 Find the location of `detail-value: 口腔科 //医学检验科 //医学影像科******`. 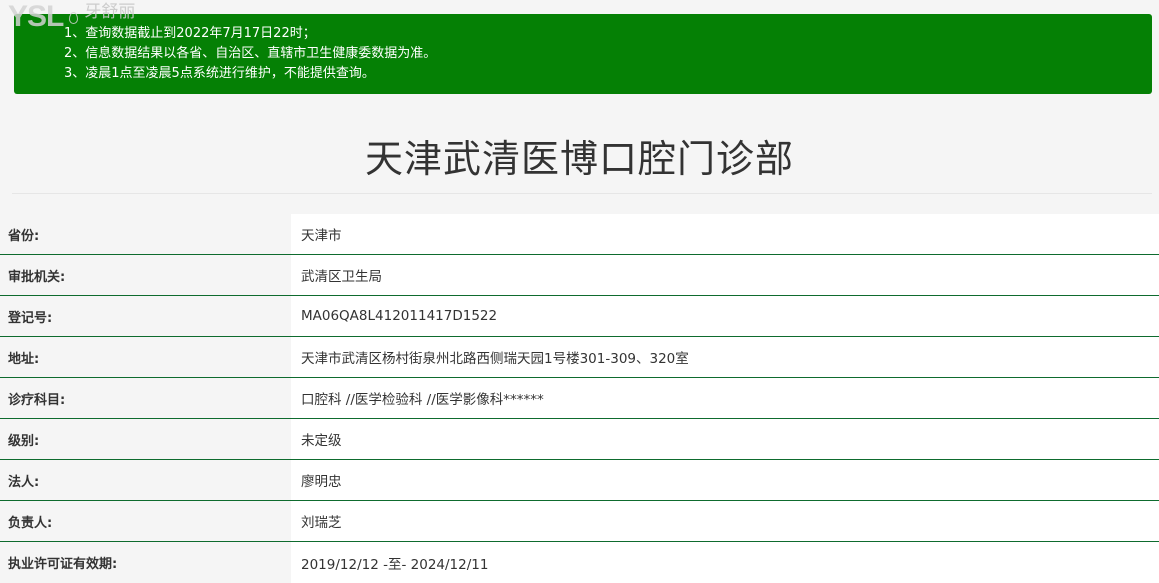

detail-value: 口腔科 //医学检验科 //医学影像科****** is located at coordinates (725, 398).